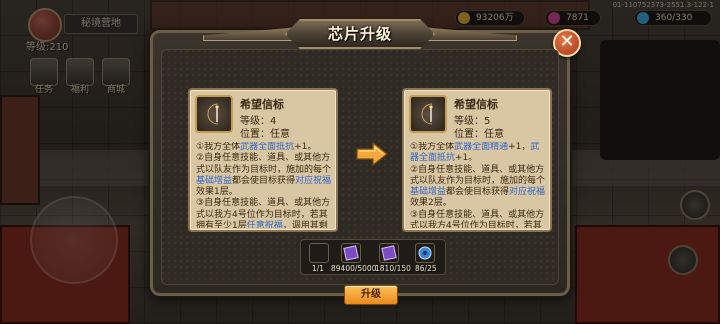 Image resolution: width=720 pixels, height=324 pixels. I want to click on arrow-right-icon, so click(372, 154).